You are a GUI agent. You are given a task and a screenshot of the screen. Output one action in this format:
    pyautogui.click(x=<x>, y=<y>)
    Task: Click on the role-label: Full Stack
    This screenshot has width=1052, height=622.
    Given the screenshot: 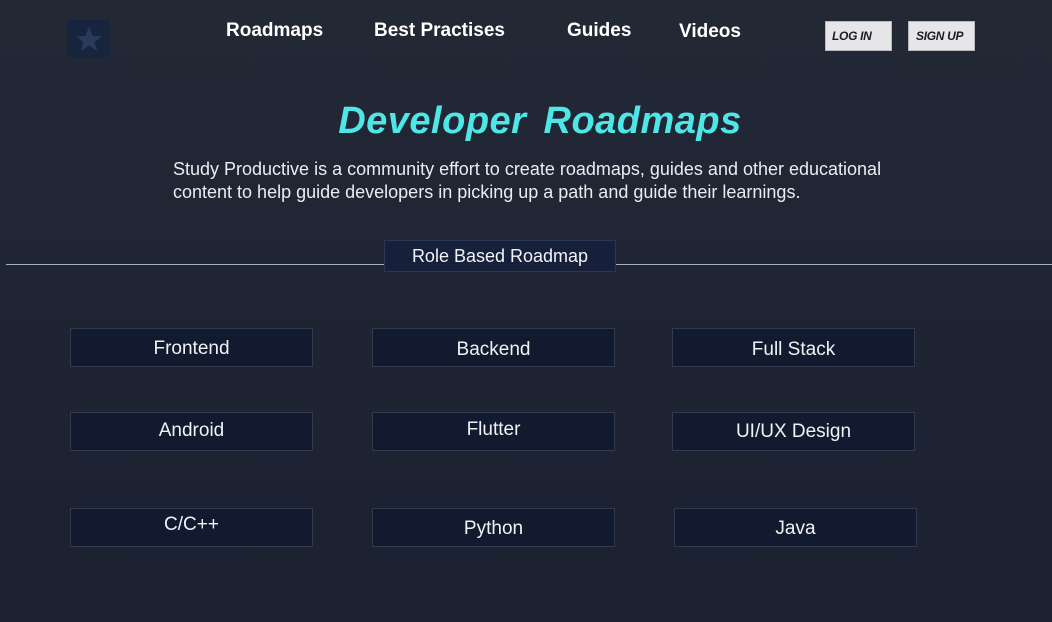 What is the action you would take?
    pyautogui.click(x=793, y=349)
    